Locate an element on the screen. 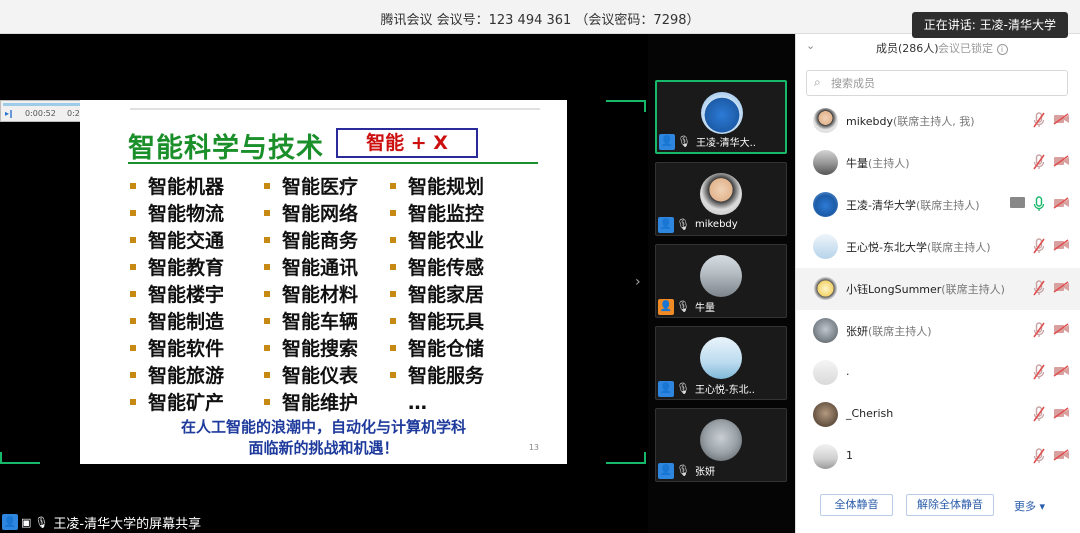 Image resolution: width=1080 pixels, height=533 pixels. participant-tile: 👤 🎙 牛量 is located at coordinates (721, 281).